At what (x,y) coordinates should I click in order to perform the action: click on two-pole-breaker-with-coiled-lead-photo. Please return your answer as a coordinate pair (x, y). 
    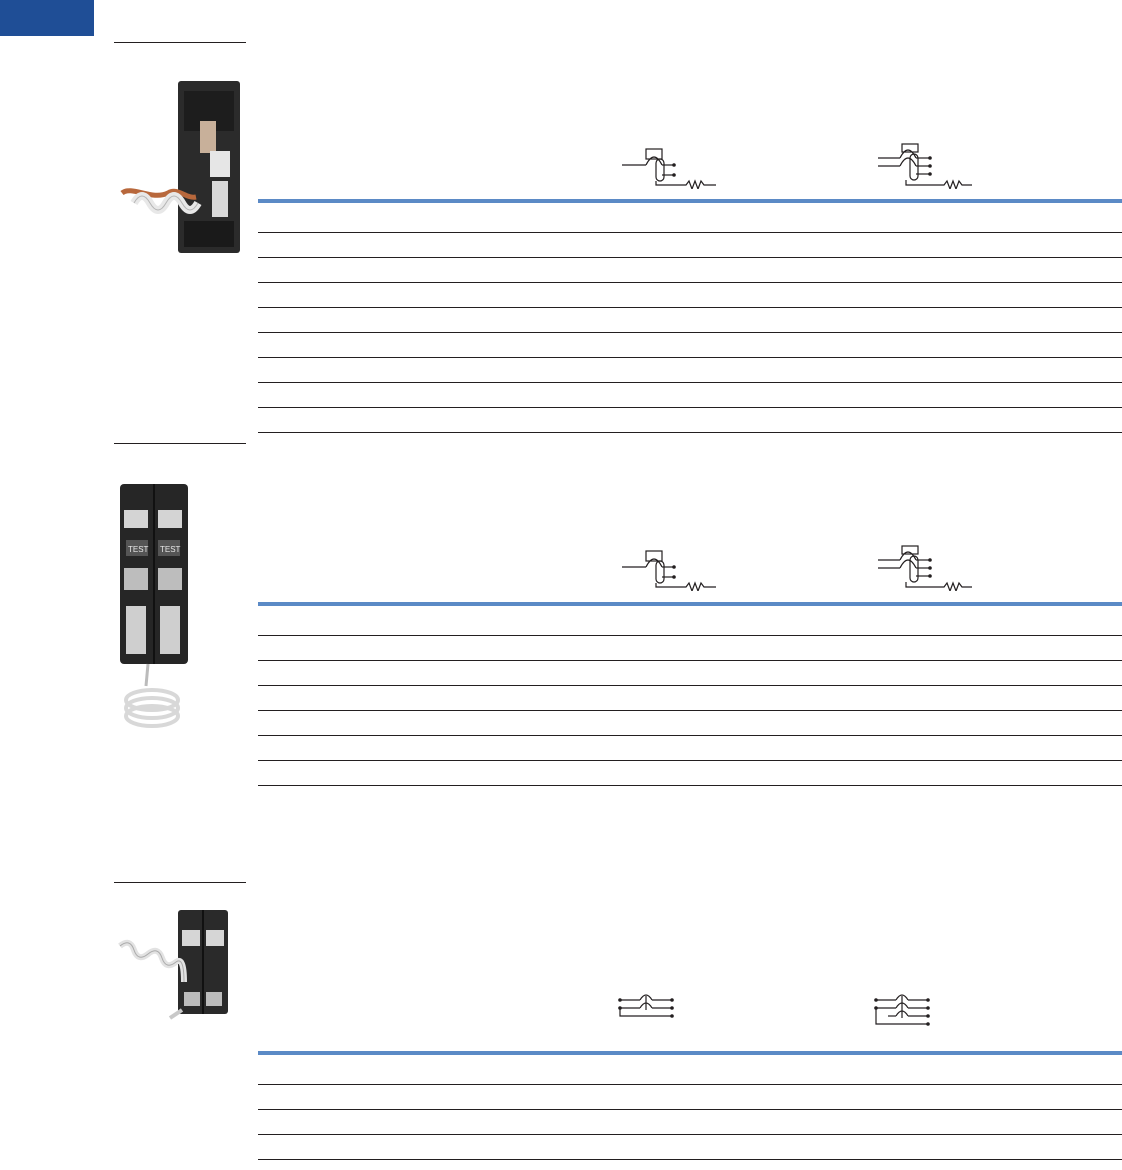
    Looking at the image, I should click on (173, 965).